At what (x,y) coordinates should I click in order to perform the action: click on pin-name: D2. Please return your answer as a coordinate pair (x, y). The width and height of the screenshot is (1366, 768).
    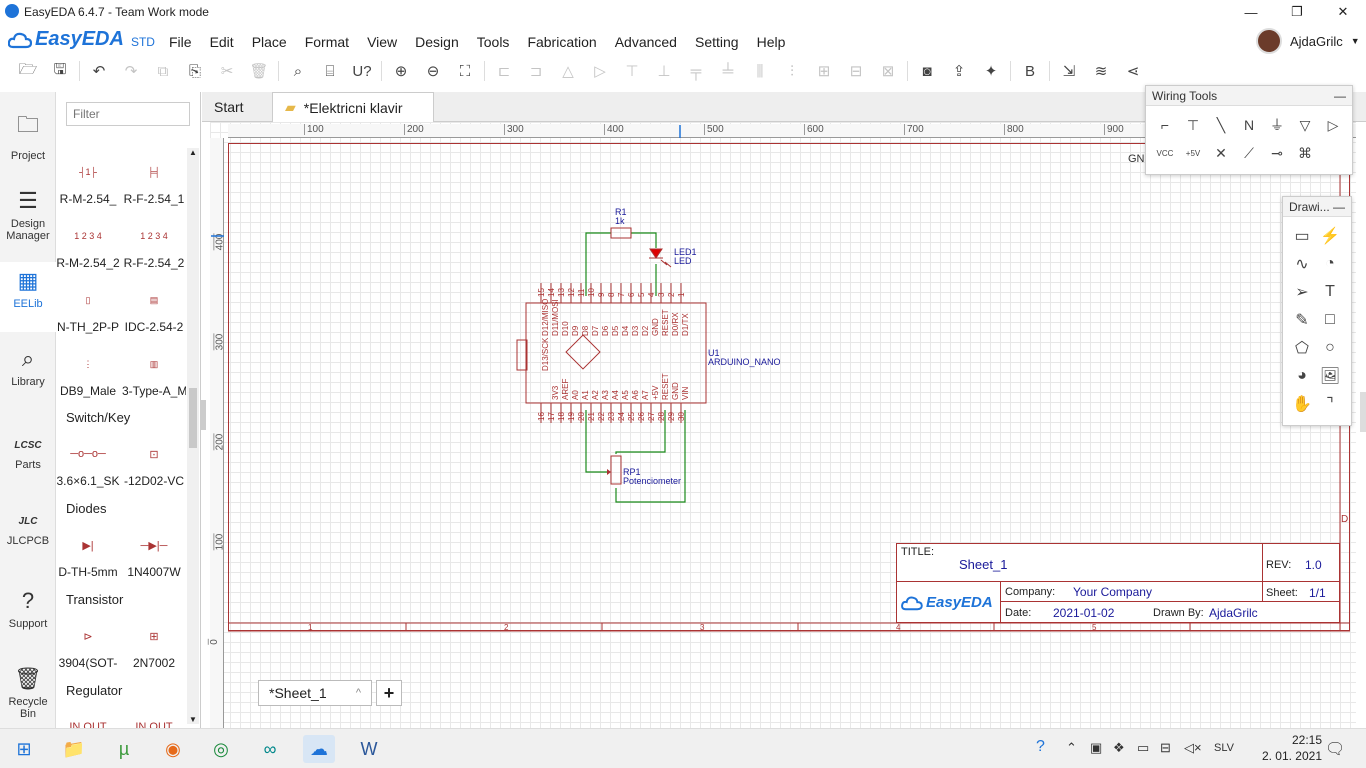
    Looking at the image, I should click on (645, 330).